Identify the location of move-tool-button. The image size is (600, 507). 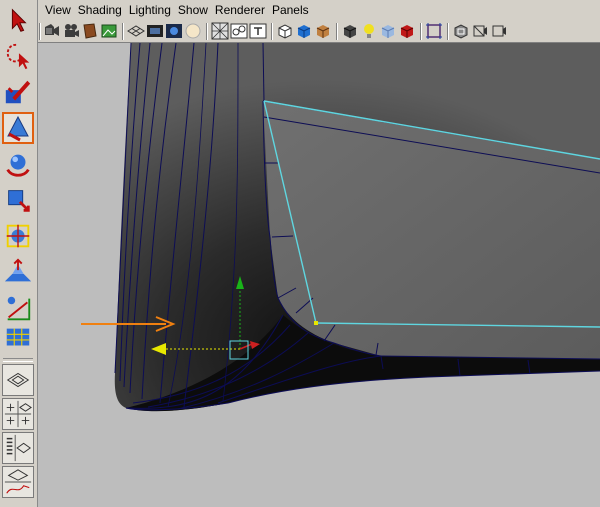
(18, 128).